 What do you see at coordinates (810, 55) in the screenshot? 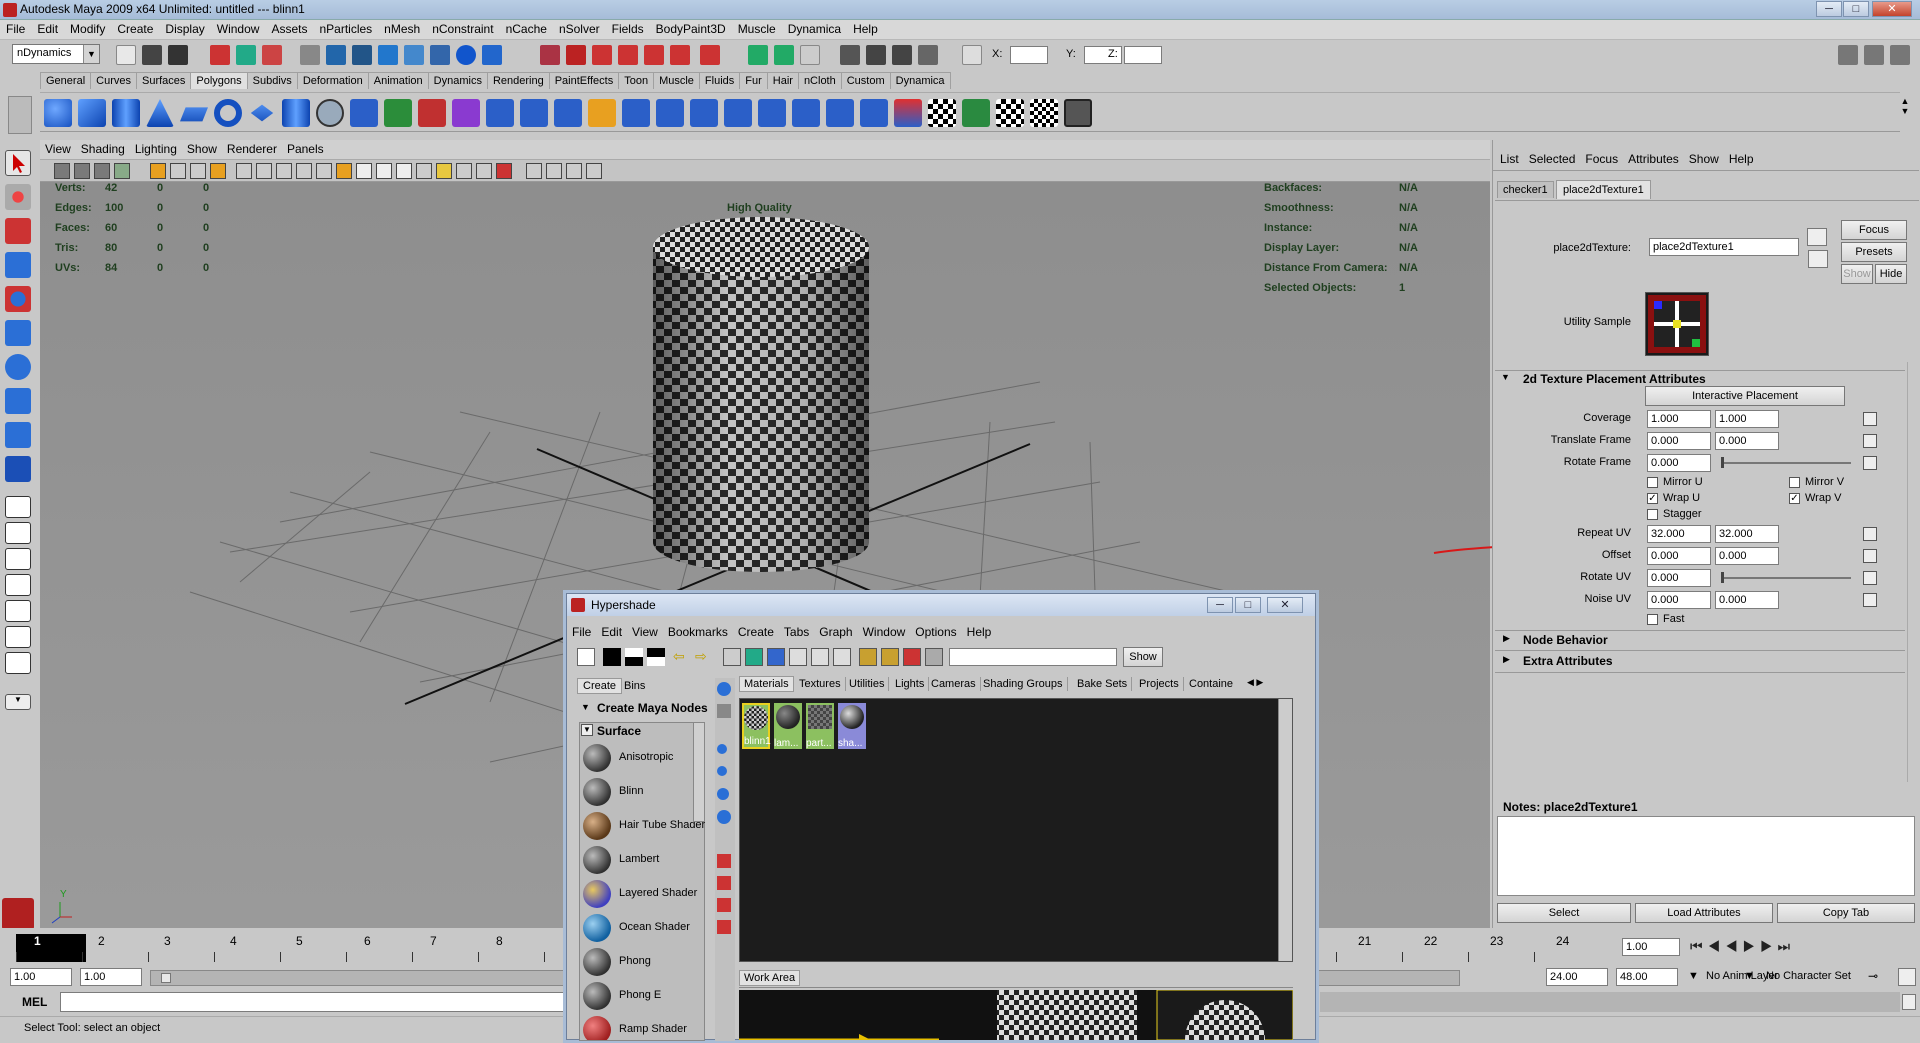
I see `render-settings-icon` at bounding box center [810, 55].